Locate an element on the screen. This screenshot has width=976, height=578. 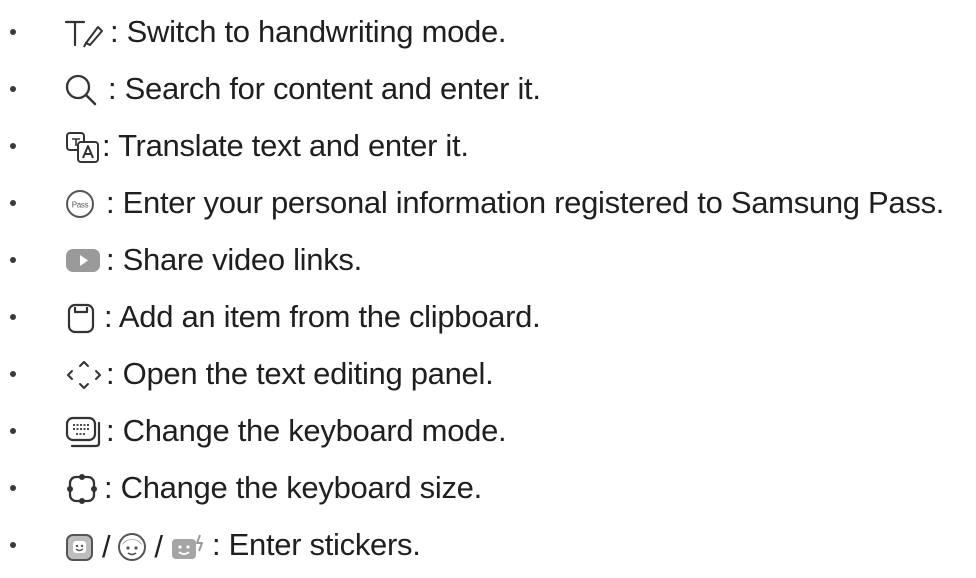
item-text: : Switch to handwriting mode. is located at coordinates (308, 31).